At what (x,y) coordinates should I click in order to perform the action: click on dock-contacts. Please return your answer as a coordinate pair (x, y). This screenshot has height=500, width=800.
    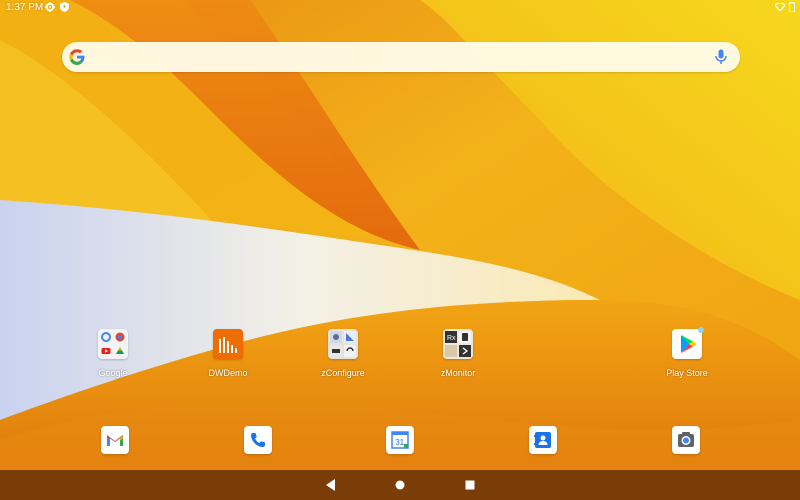
    Looking at the image, I should click on (543, 440).